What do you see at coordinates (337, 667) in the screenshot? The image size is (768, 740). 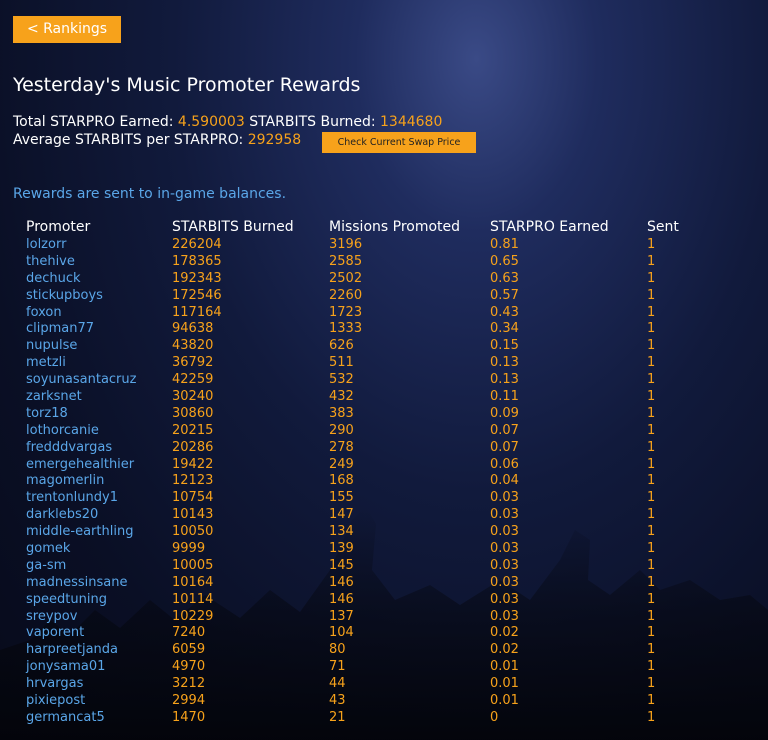 I see `missions-promoted-cell: 71` at bounding box center [337, 667].